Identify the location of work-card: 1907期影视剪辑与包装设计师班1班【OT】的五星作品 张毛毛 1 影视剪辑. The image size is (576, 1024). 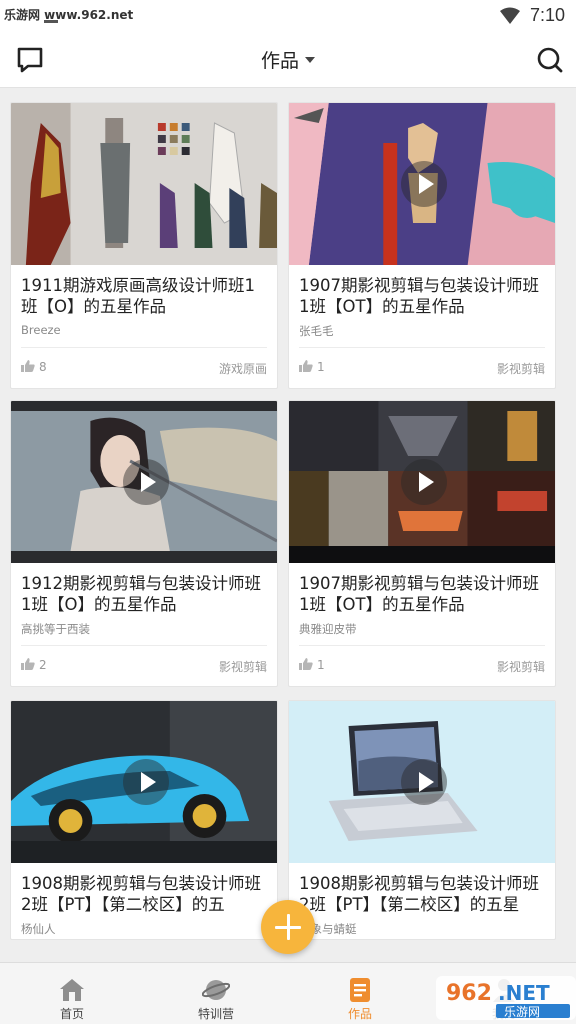
(422, 245).